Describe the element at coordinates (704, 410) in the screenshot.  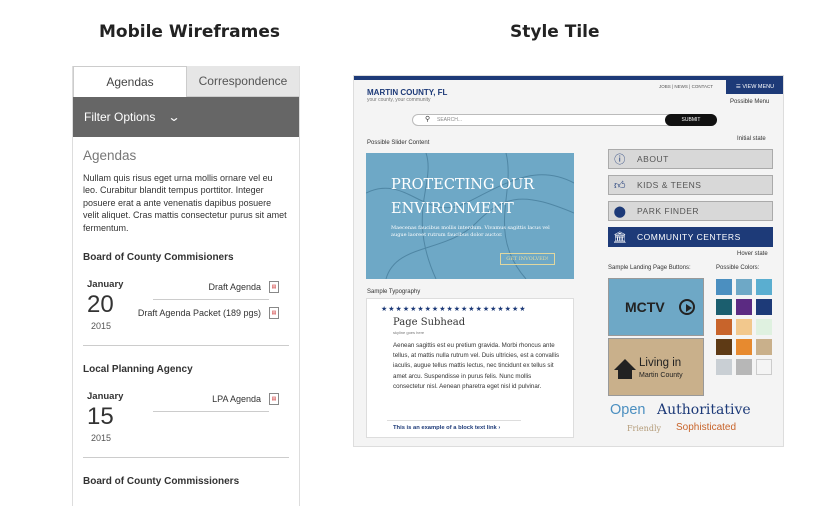
I see `word-authoritative: Authoritative` at that location.